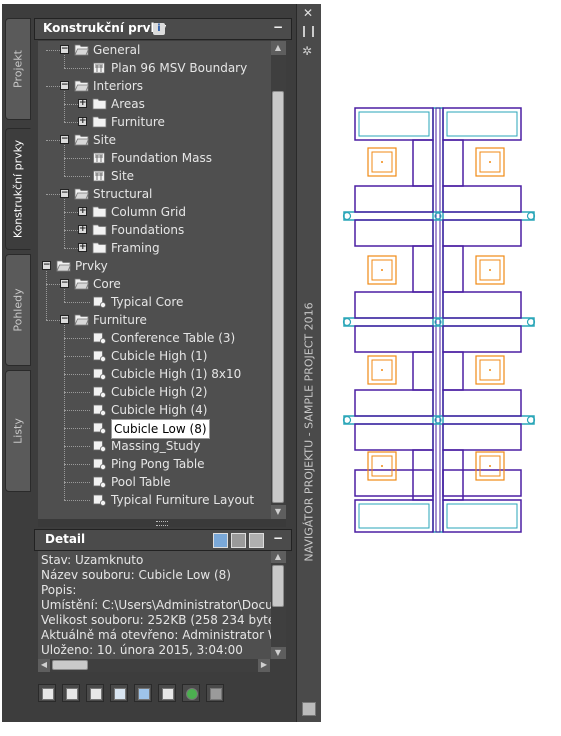  I want to click on tree-item: − General, so click(154, 50).